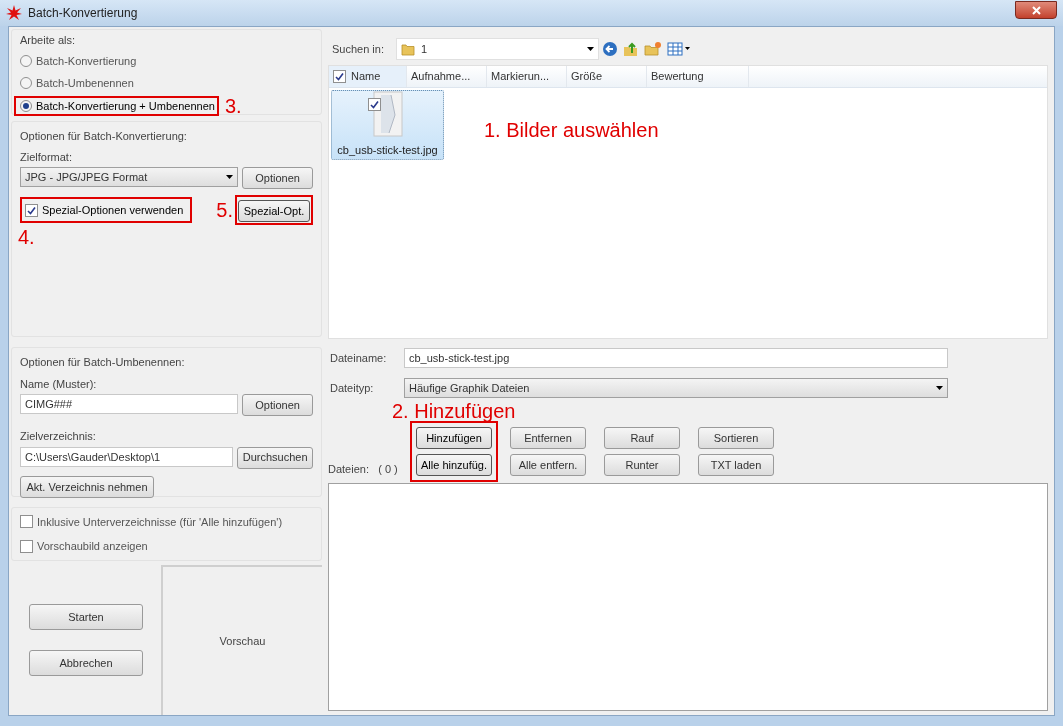  I want to click on folder-icon, so click(408, 49).